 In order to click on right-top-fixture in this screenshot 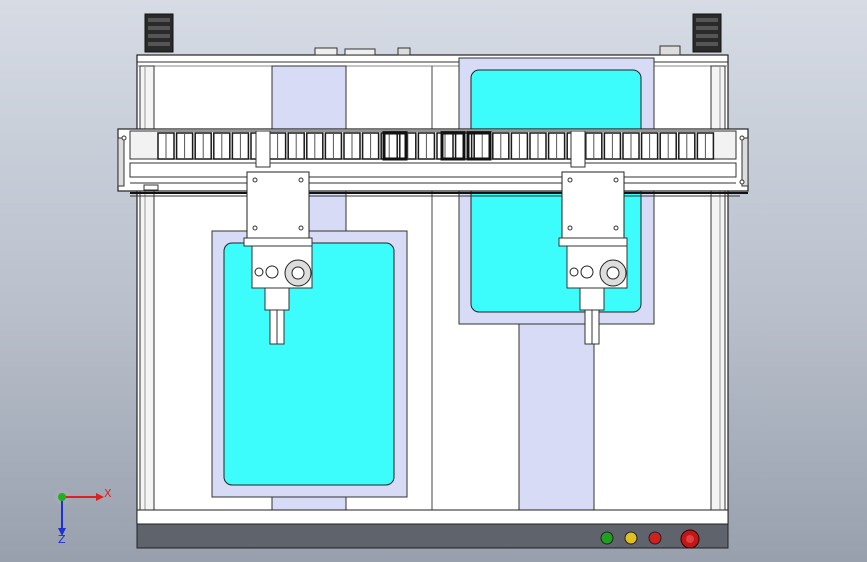, I will do `click(707, 33)`.